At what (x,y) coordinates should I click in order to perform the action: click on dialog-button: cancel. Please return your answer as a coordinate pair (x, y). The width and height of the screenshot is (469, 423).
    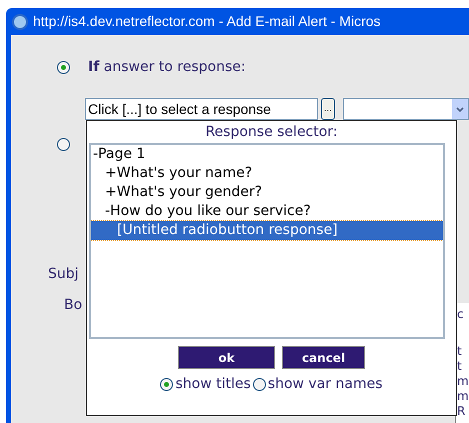
    Looking at the image, I should click on (323, 357).